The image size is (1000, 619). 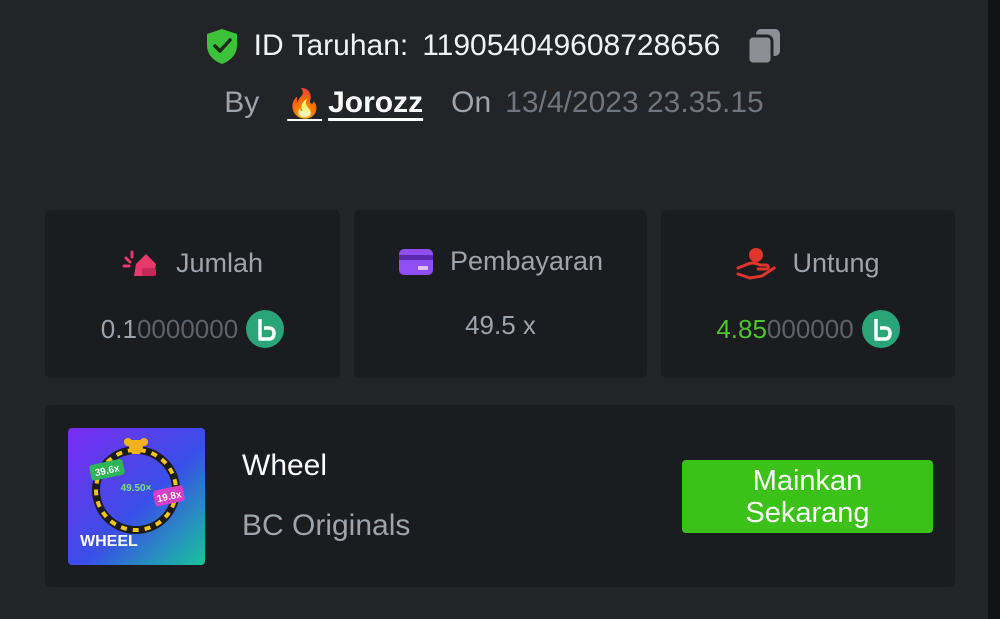 What do you see at coordinates (136, 496) in the screenshot?
I see `wheel-game-thumbnail: 39.6x 19.8x 49.50× WHEEL` at bounding box center [136, 496].